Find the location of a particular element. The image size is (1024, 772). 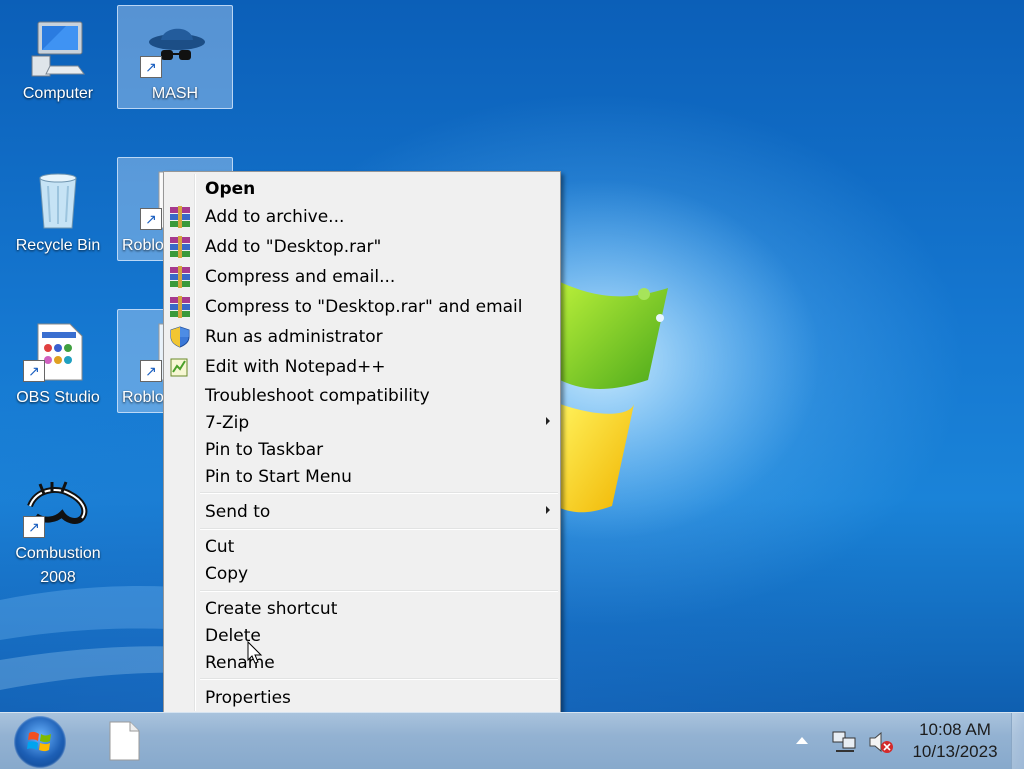

windows-logo-icon is located at coordinates (39, 741).